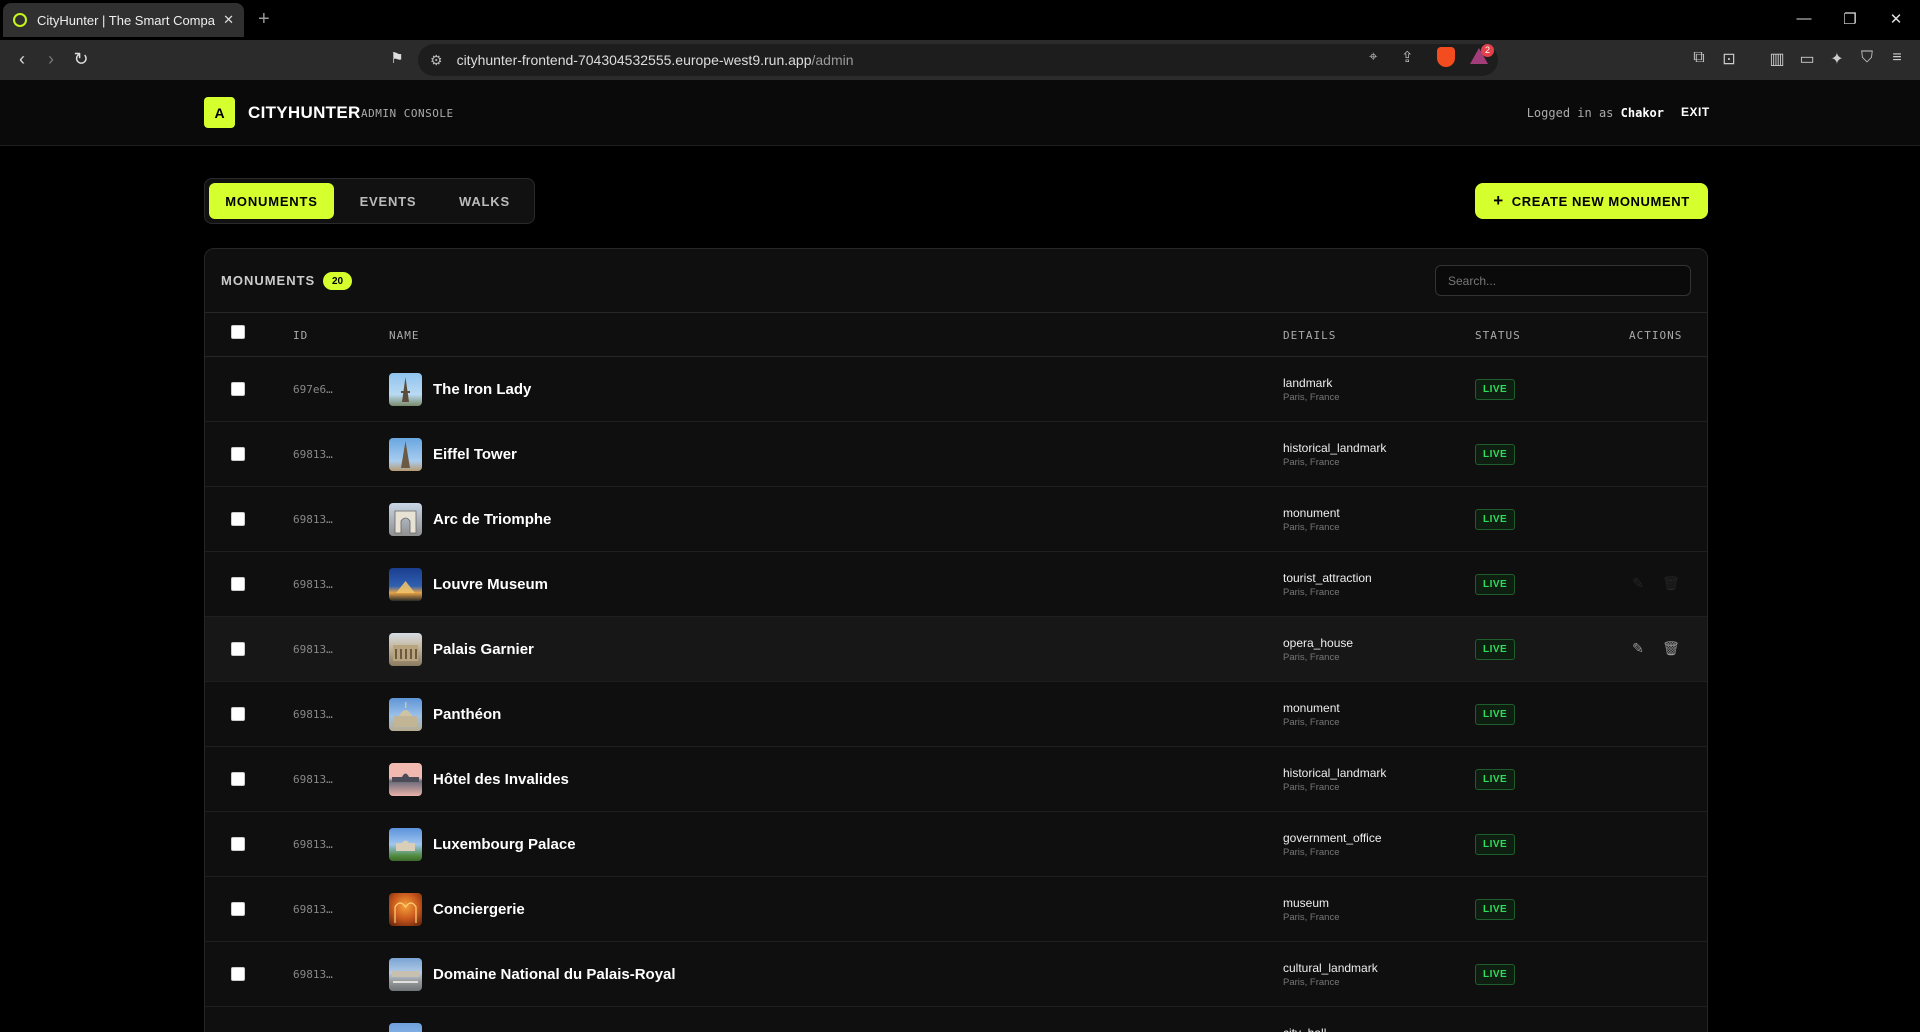 Image resolution: width=1920 pixels, height=1032 pixels. What do you see at coordinates (1867, 58) in the screenshot?
I see `vpn-icon: ⛉` at bounding box center [1867, 58].